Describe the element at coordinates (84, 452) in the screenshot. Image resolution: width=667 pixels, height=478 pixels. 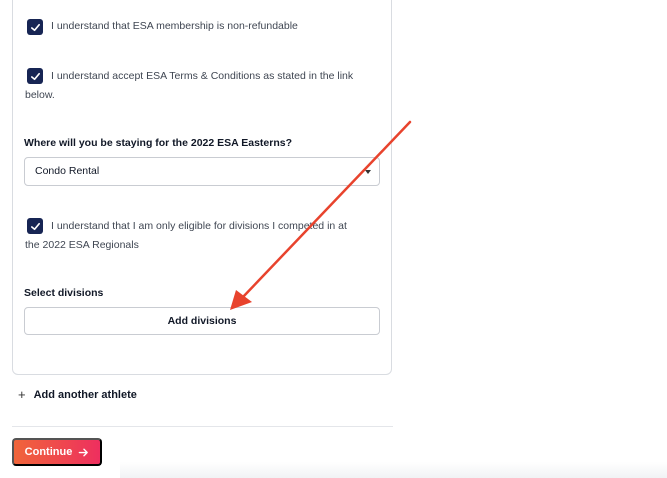
I see `arrow-right-icon` at that location.